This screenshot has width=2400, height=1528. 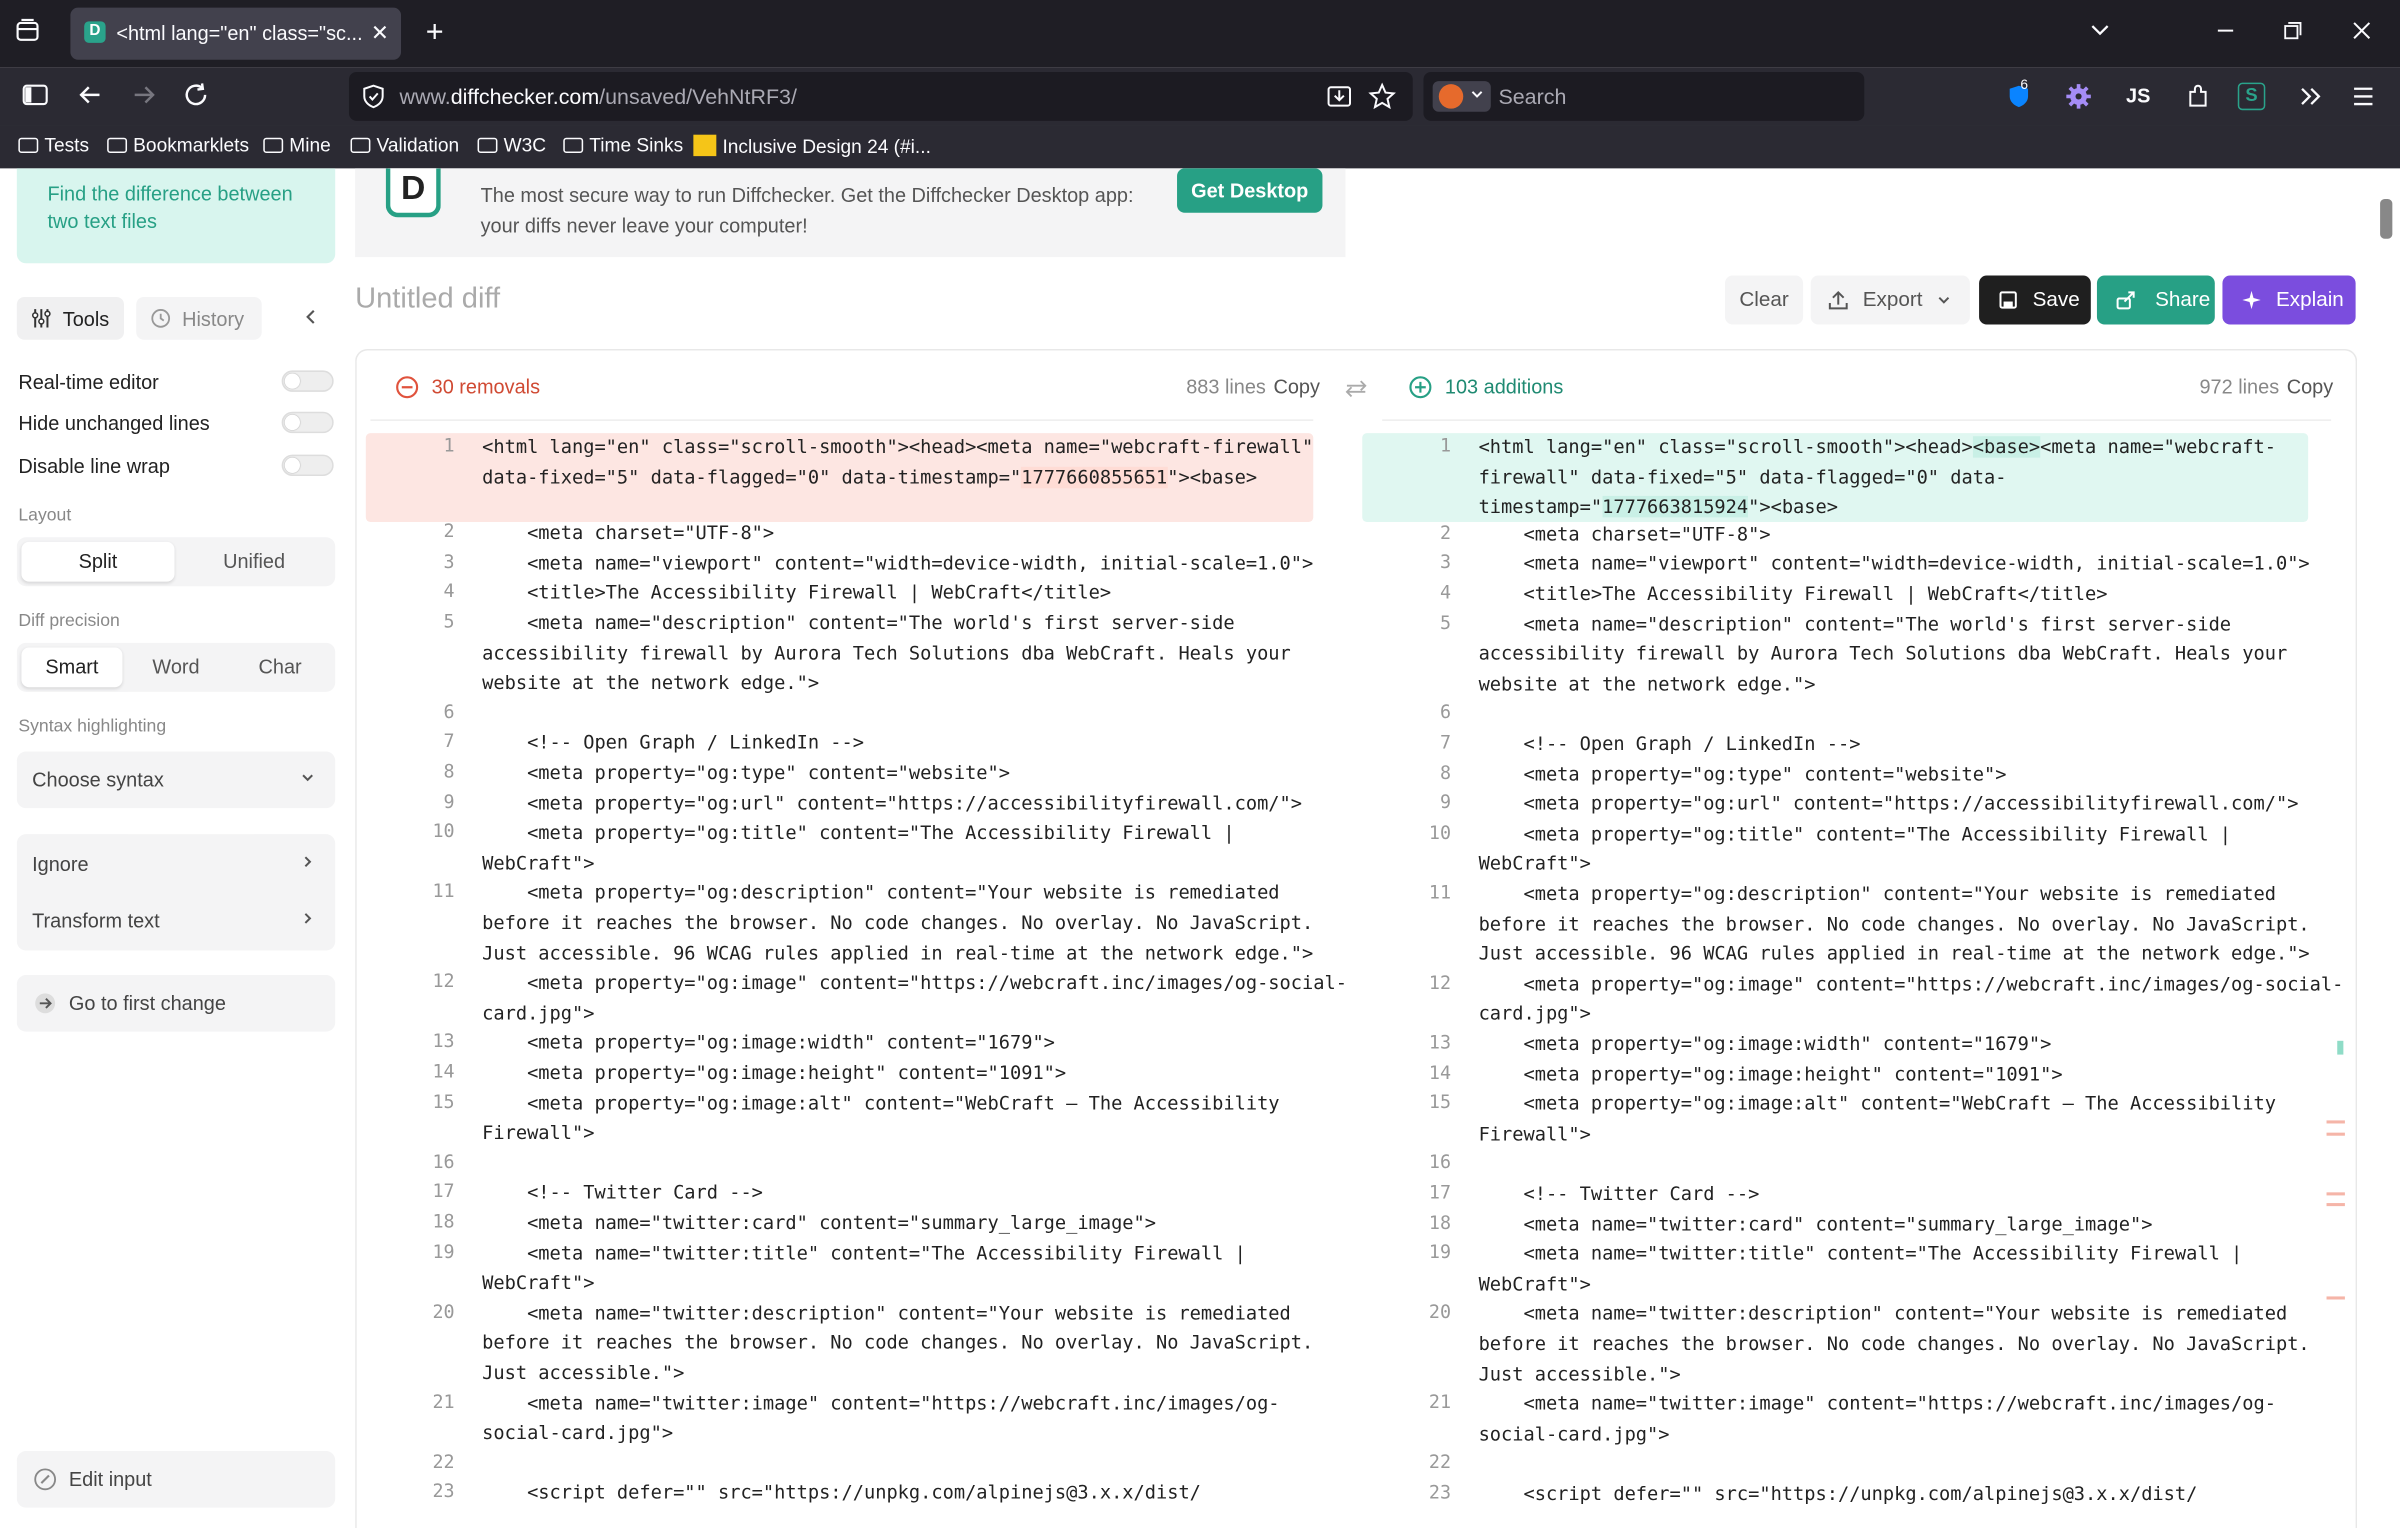 What do you see at coordinates (1340, 97) in the screenshot?
I see `download-icon` at bounding box center [1340, 97].